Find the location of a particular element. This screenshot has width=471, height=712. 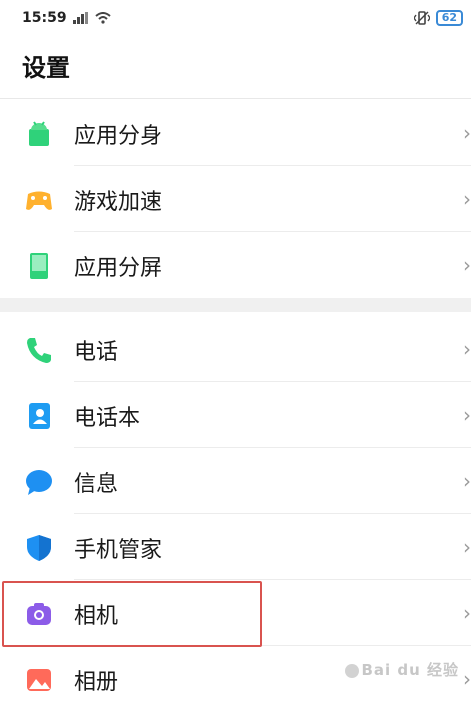

section-gap is located at coordinates (235, 305).